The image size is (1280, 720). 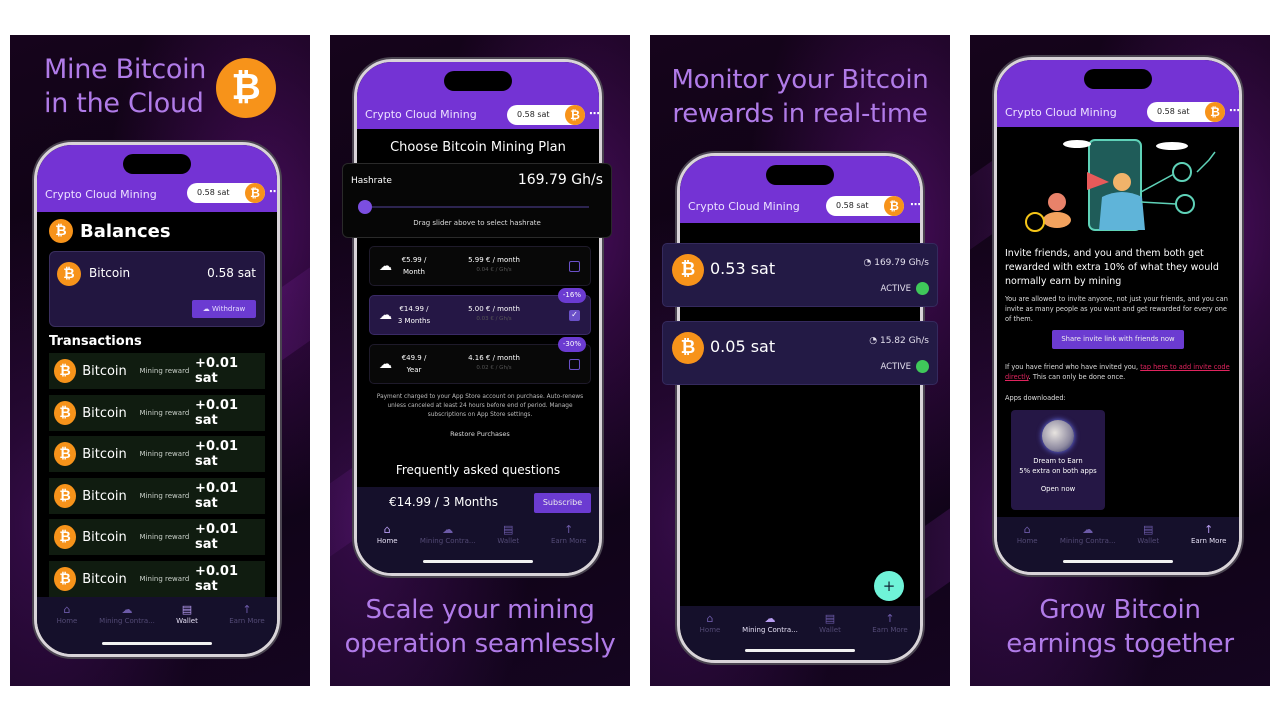 What do you see at coordinates (800, 275) in the screenshot?
I see `mining-contract-card: ₿ 0.53 sat ◔ 169.79 Gh/s ACTIVE` at bounding box center [800, 275].